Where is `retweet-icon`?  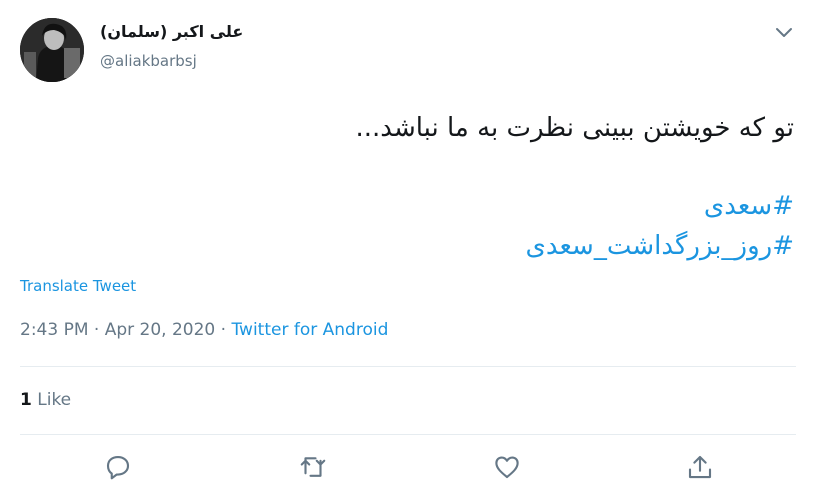
retweet-icon is located at coordinates (313, 467).